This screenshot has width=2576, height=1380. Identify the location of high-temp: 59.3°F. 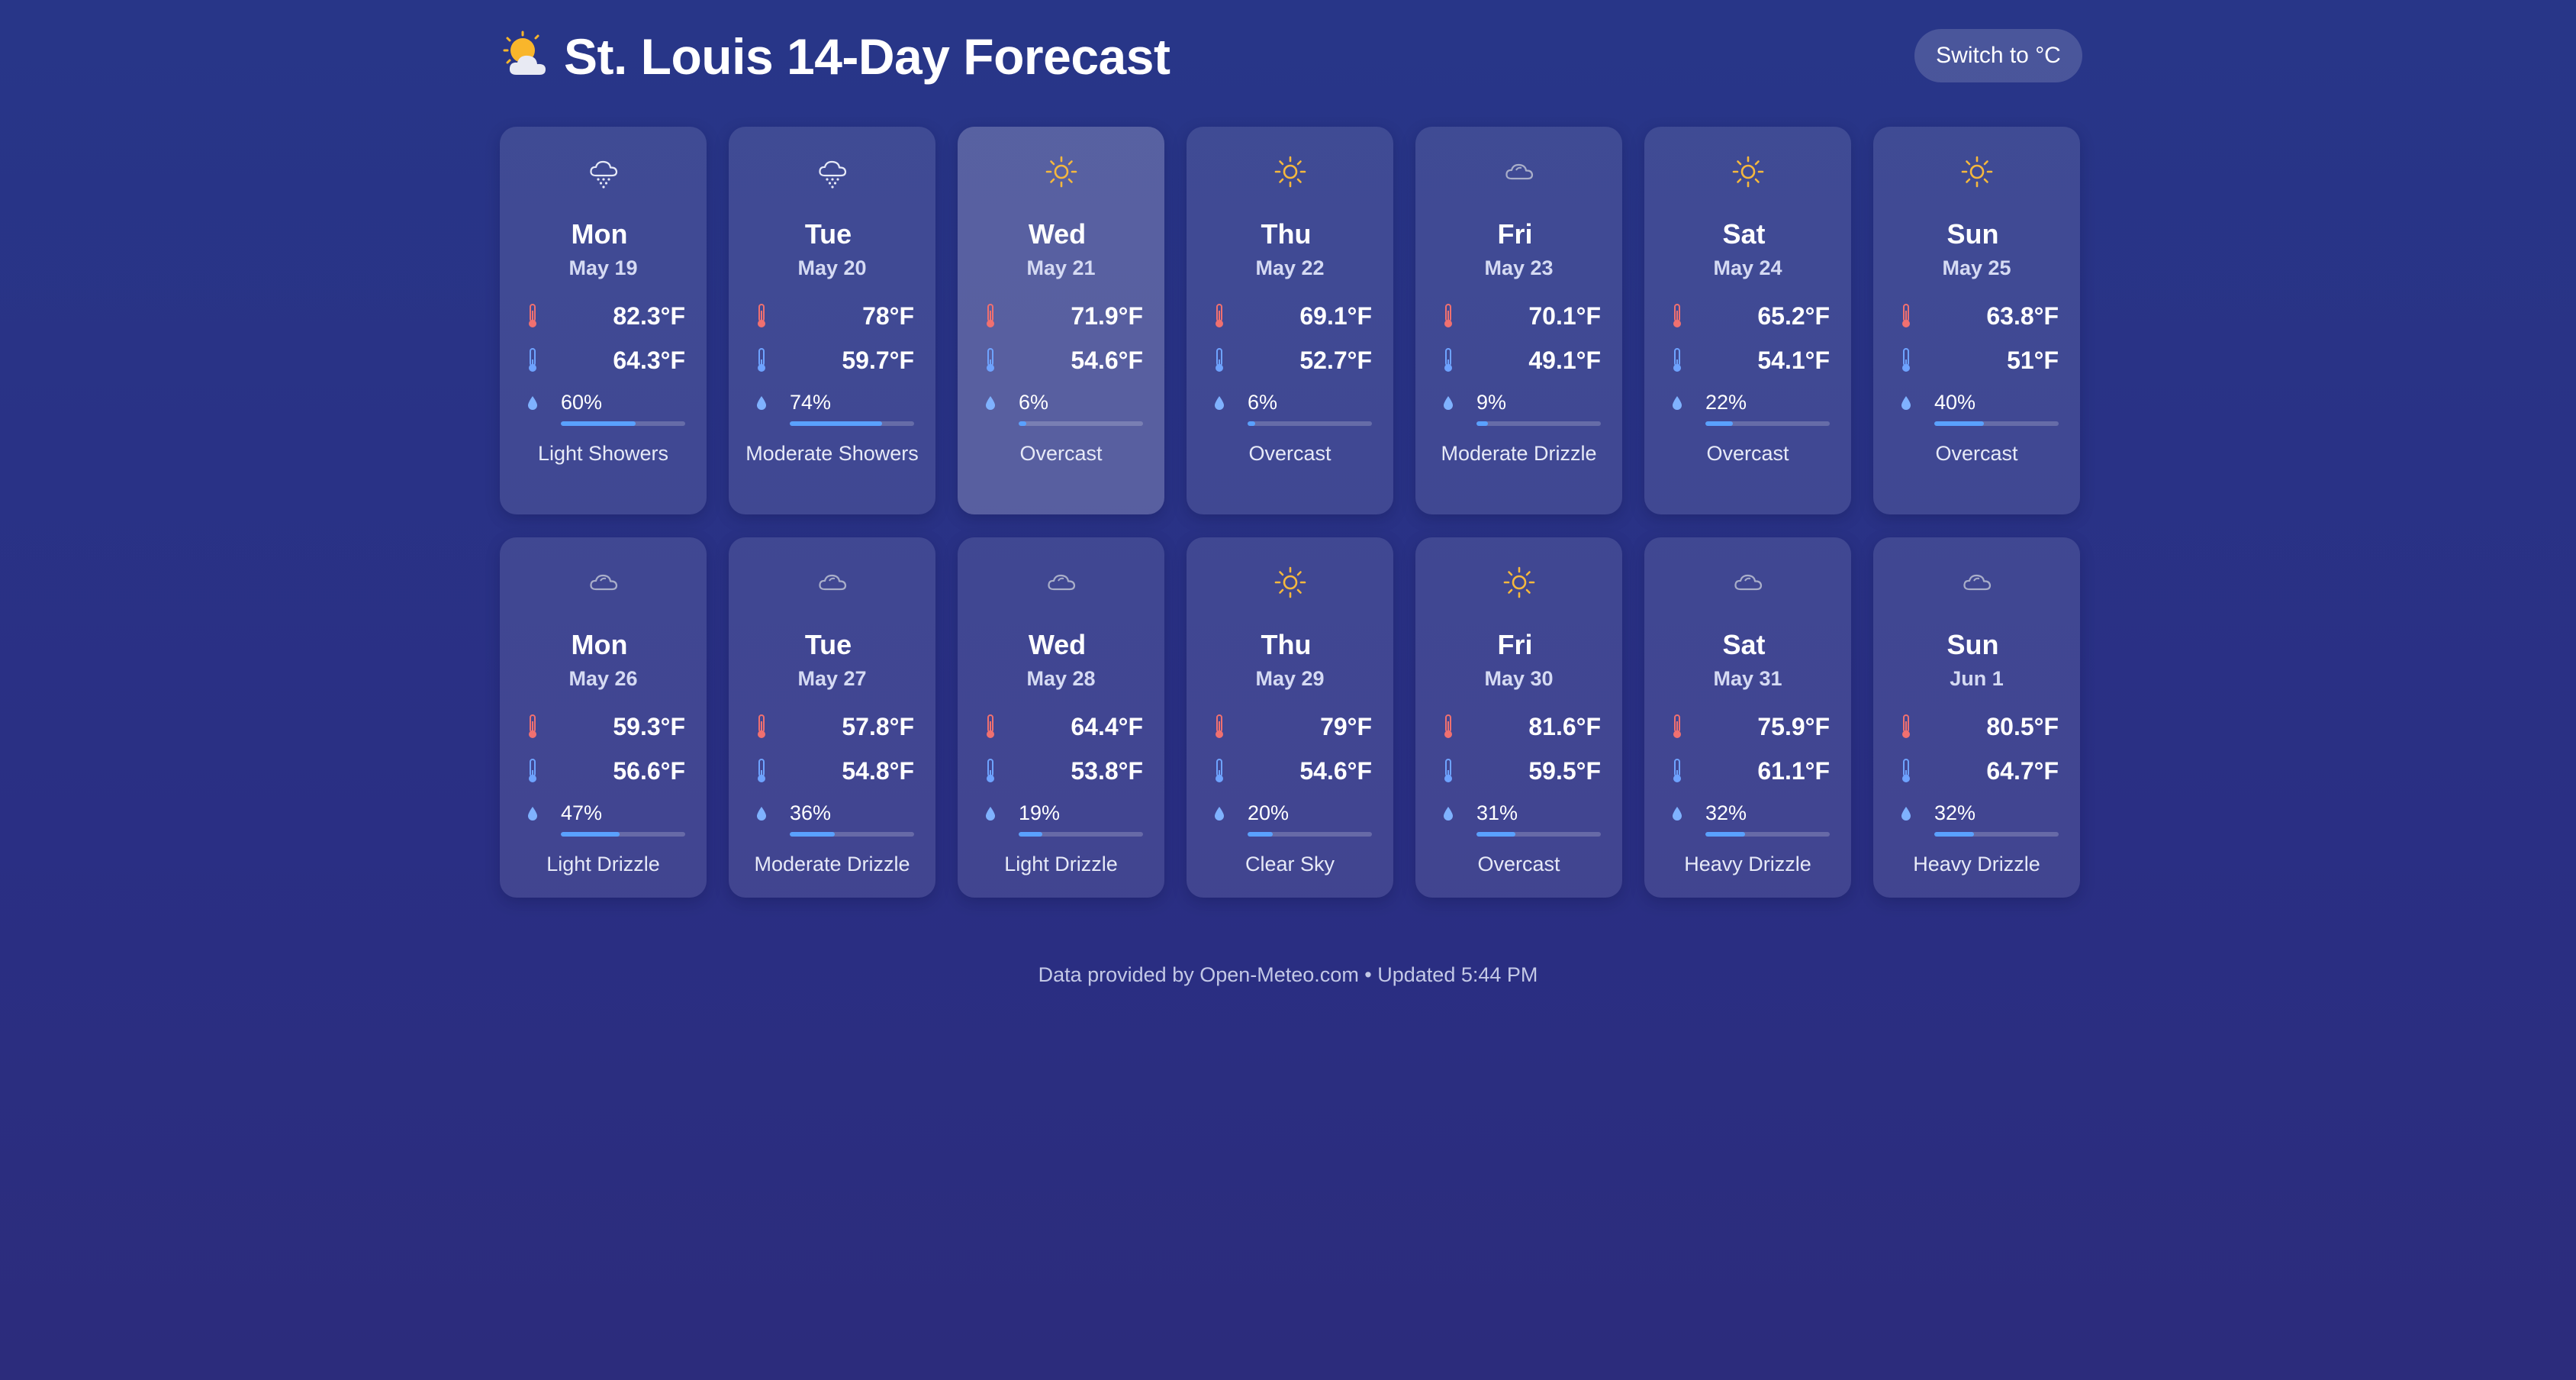
(649, 726).